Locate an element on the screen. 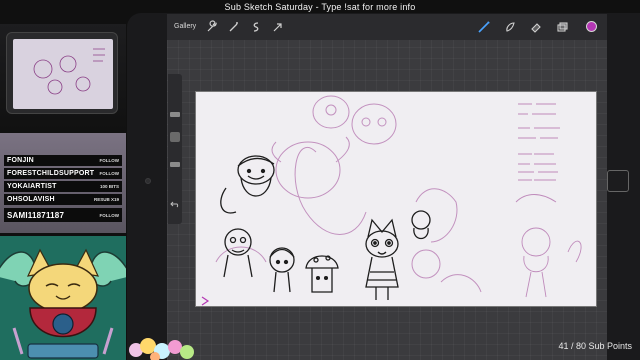 Image resolution: width=640 pixels, height=360 pixels. follower-tag: RESUB X19 is located at coordinates (106, 199).